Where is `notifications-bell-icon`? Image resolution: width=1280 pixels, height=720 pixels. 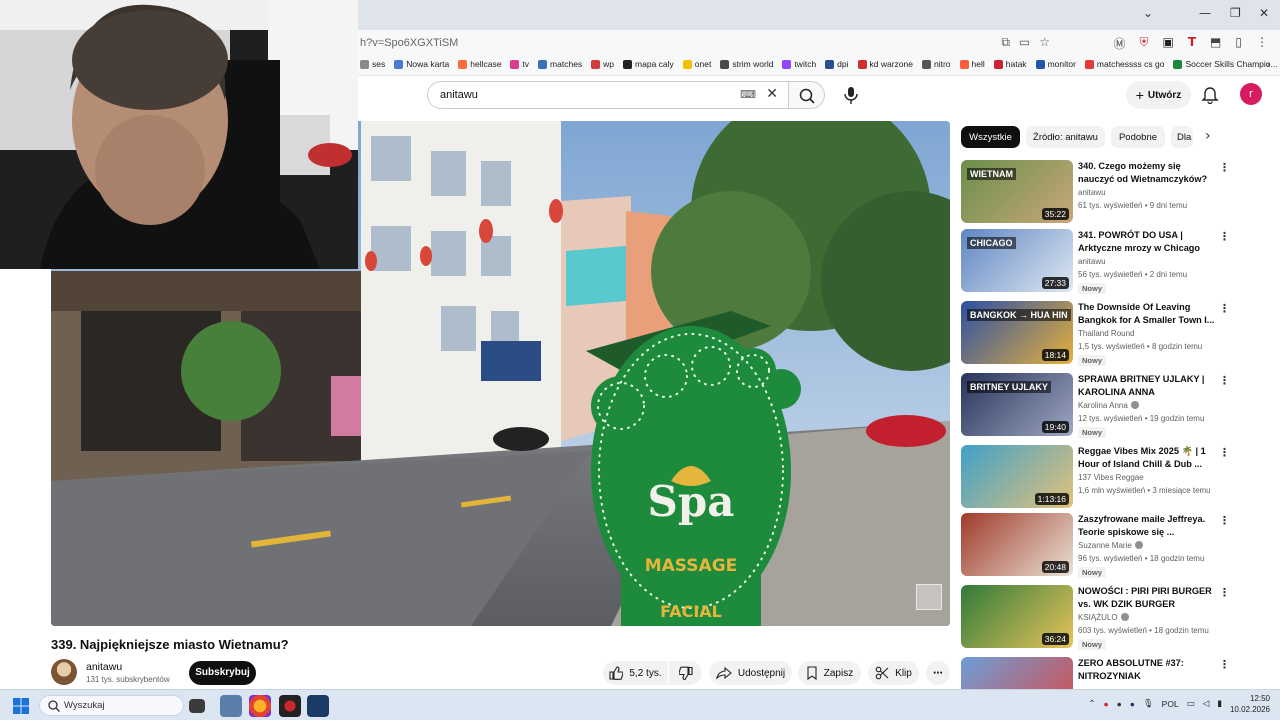
notifications-bell-icon is located at coordinates (1210, 94).